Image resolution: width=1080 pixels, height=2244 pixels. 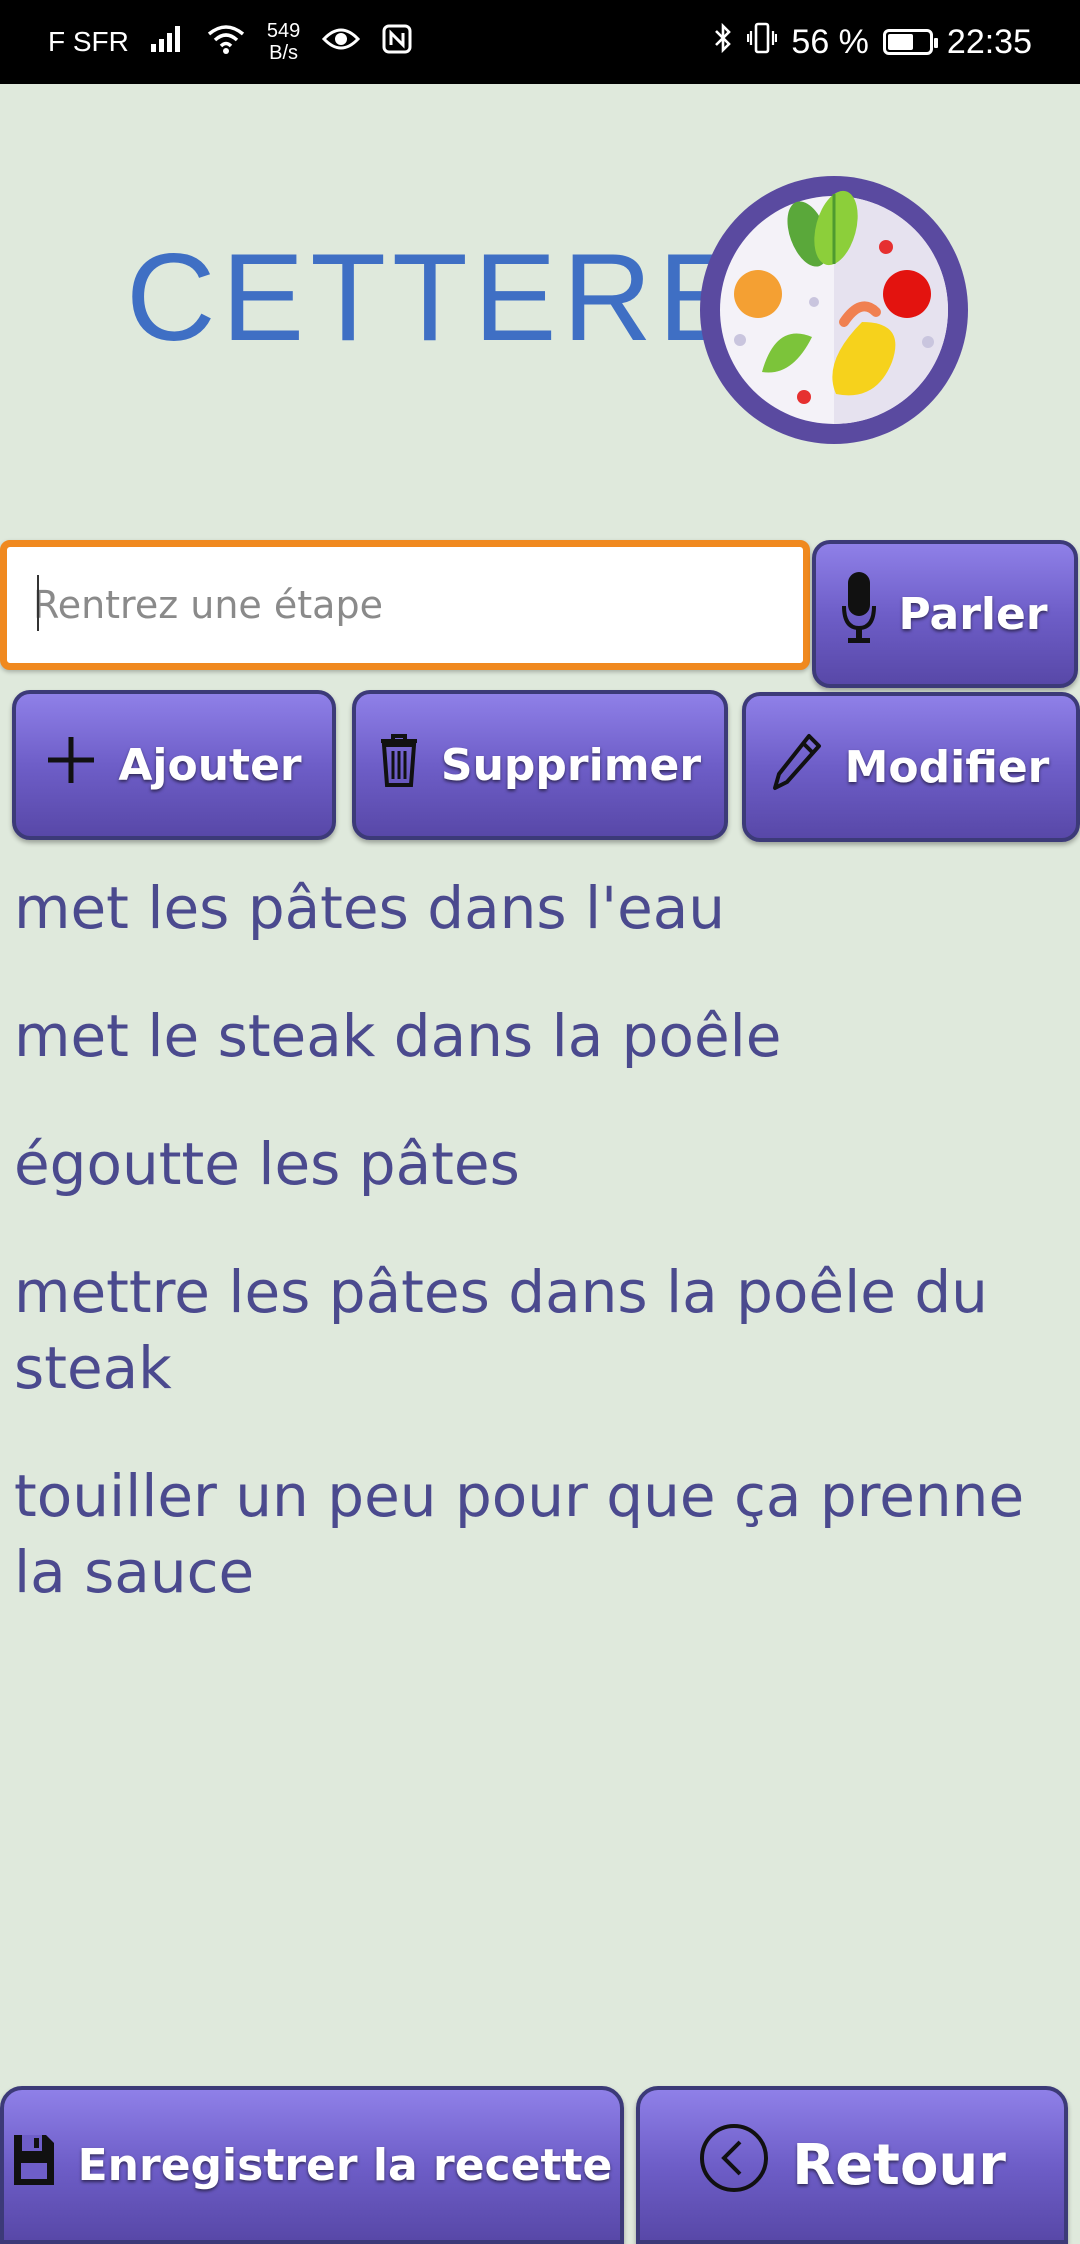 I want to click on list-item: égoutte les pâtes, so click(x=540, y=1164).